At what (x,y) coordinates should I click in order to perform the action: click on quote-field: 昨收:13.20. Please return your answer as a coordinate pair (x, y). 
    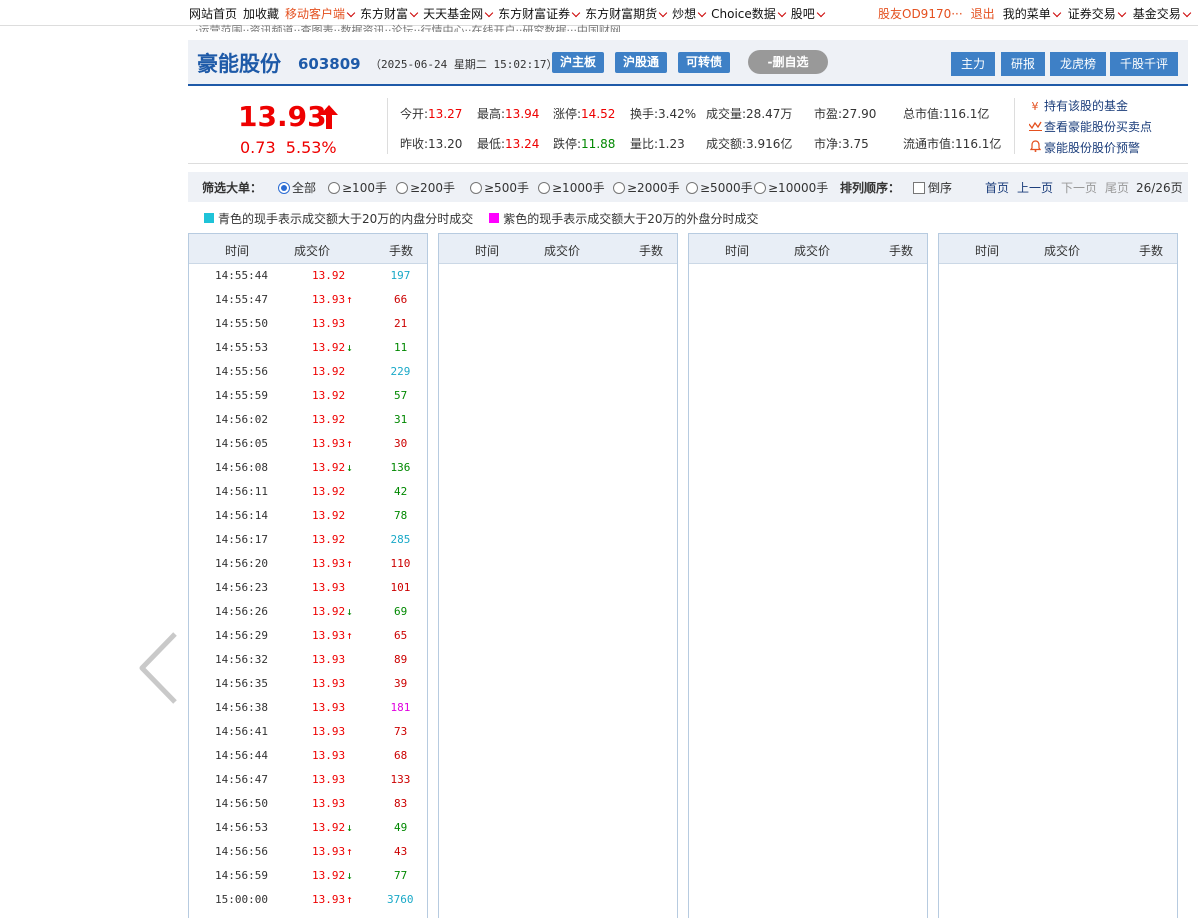
    Looking at the image, I should click on (431, 143).